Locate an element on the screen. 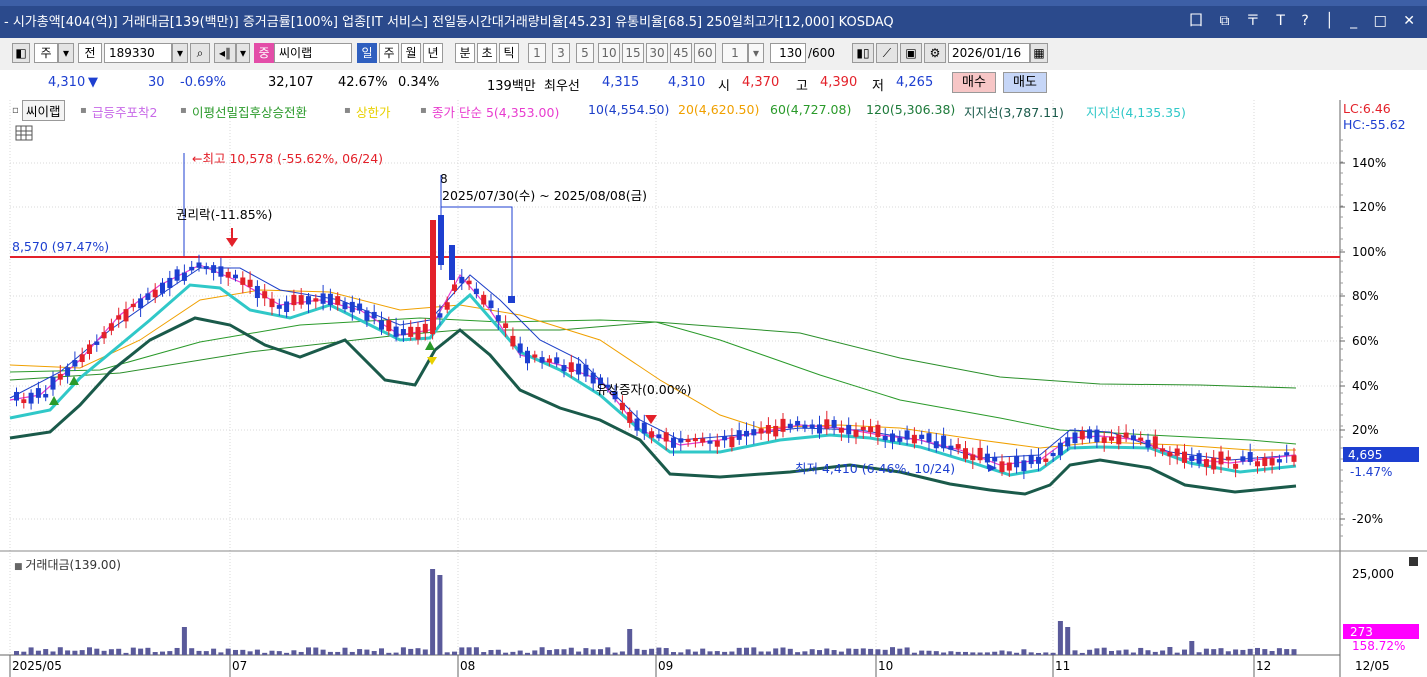 The height and width of the screenshot is (677, 1427). legend-ma10: 10(4,554.50) is located at coordinates (628, 109).